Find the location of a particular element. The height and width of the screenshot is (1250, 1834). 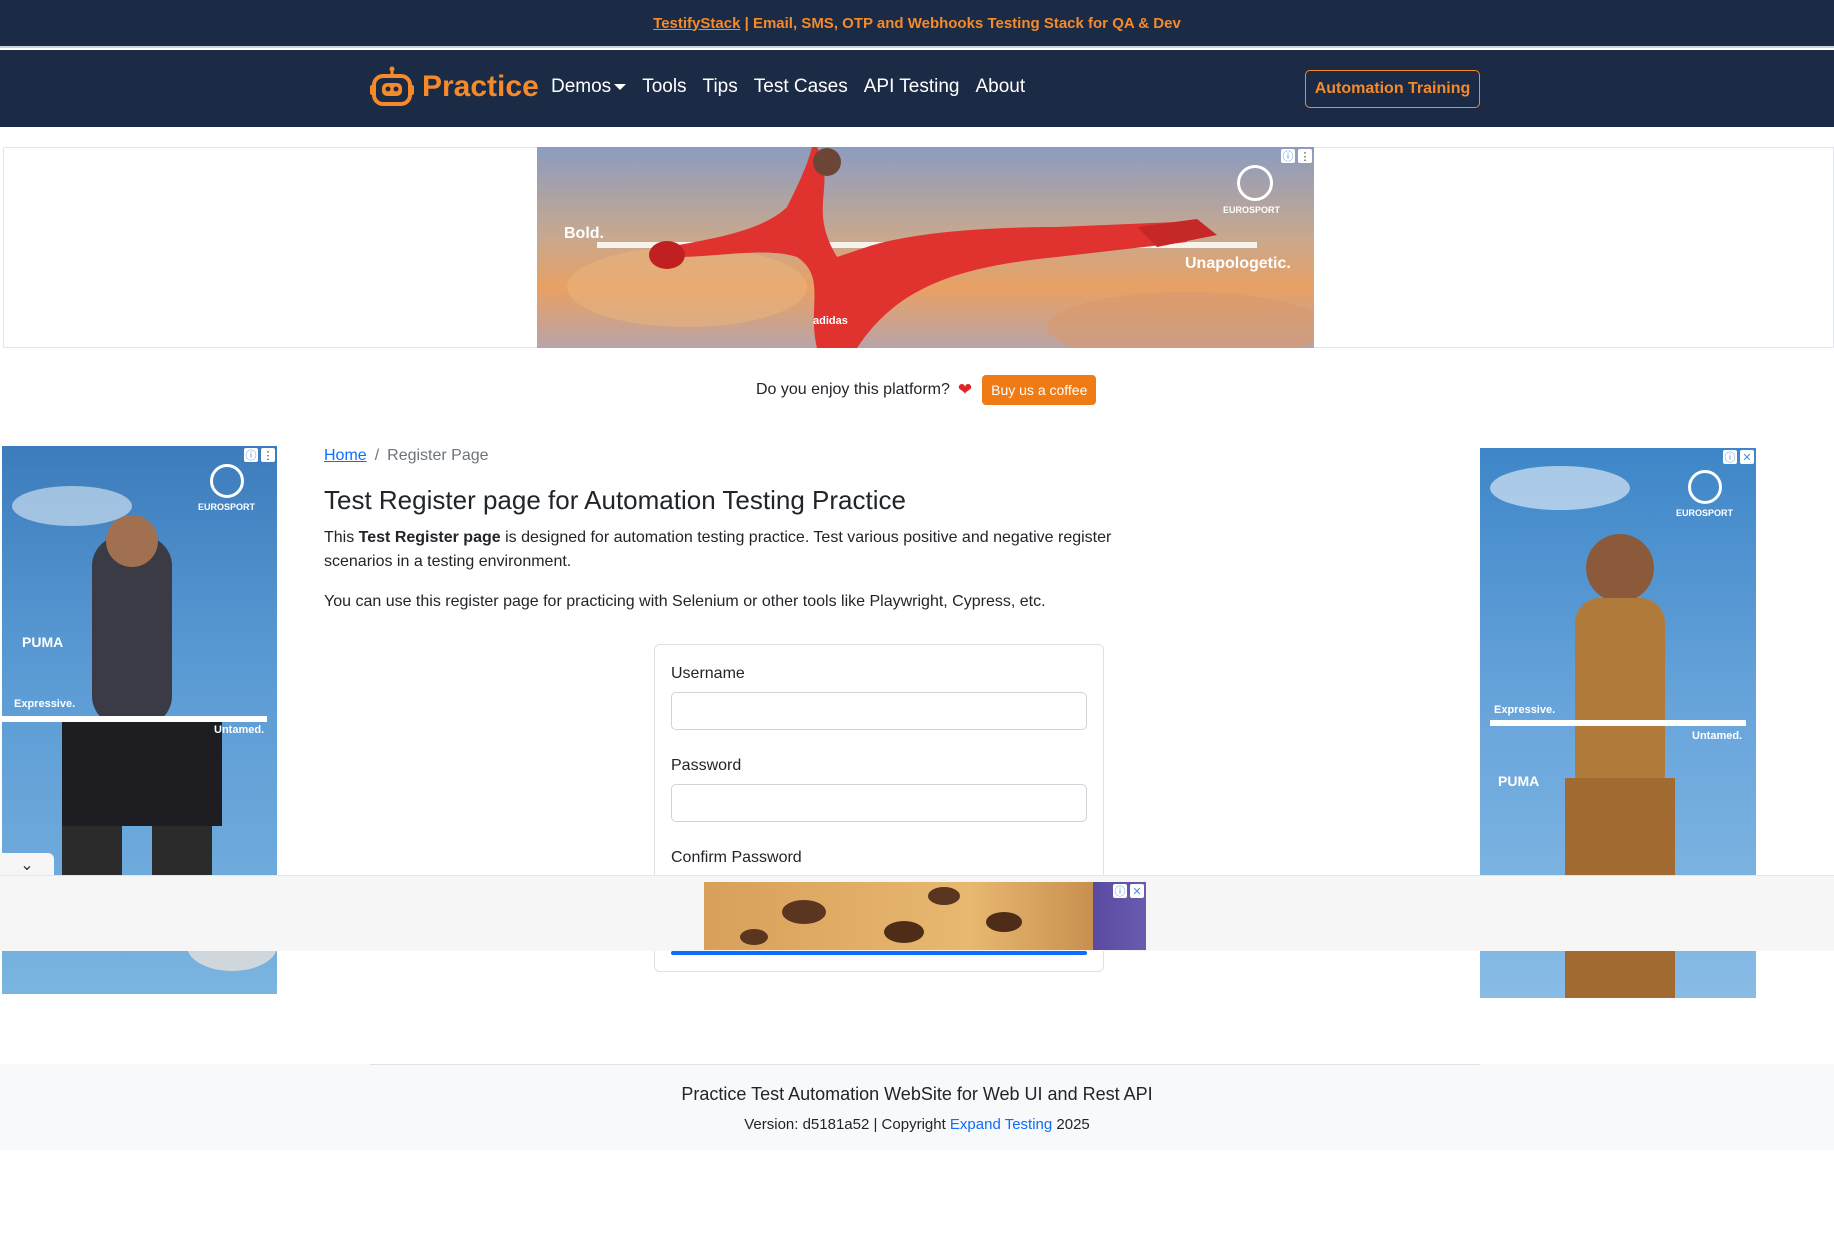

sticky-bottom-ad: ⓘ ✕ is located at coordinates (917, 913).